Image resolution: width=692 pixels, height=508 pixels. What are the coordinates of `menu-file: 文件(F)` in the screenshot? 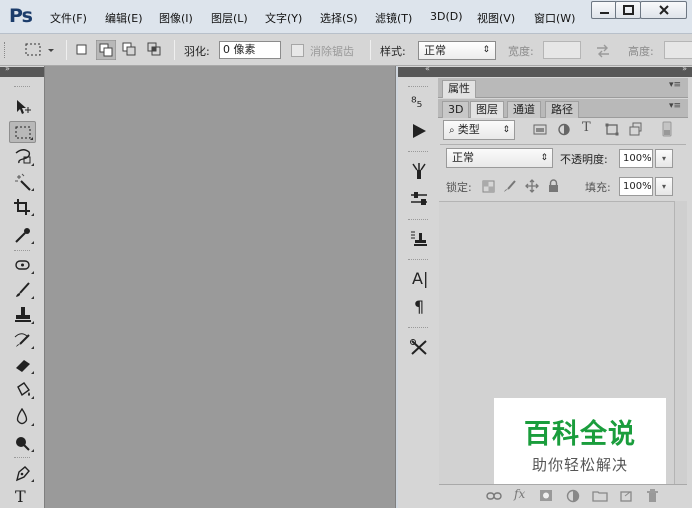 It's located at (68, 18).